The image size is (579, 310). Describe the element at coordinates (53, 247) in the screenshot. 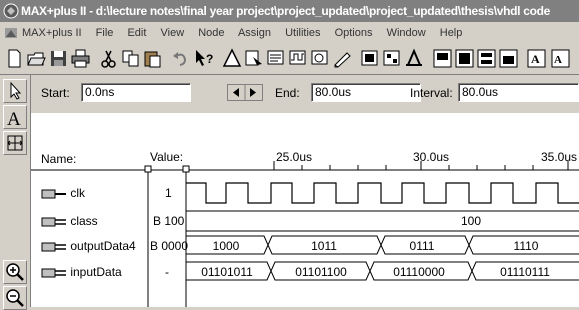

I see `output-bus-icon` at that location.